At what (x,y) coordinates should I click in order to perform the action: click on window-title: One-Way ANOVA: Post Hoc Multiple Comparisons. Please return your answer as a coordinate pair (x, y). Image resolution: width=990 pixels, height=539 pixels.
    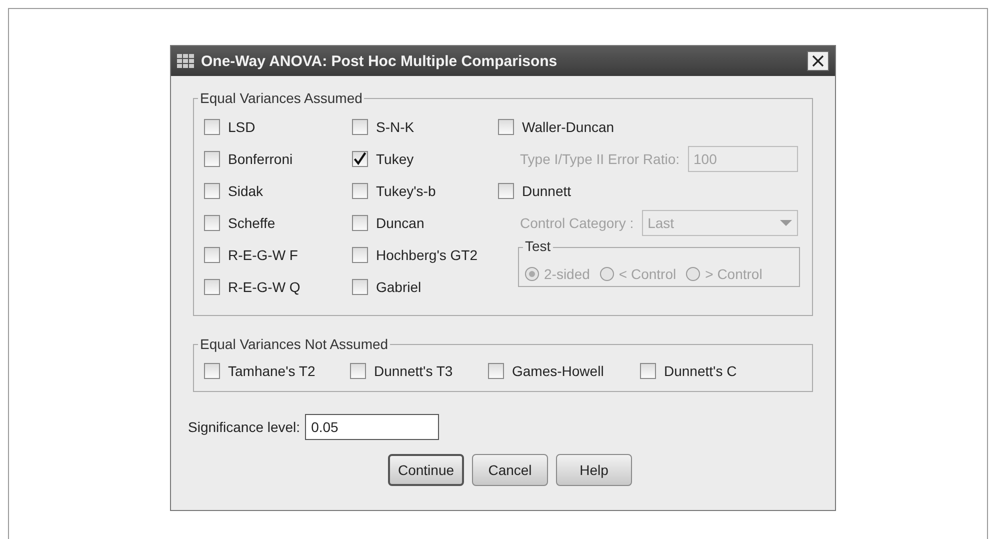
    Looking at the image, I should click on (379, 61).